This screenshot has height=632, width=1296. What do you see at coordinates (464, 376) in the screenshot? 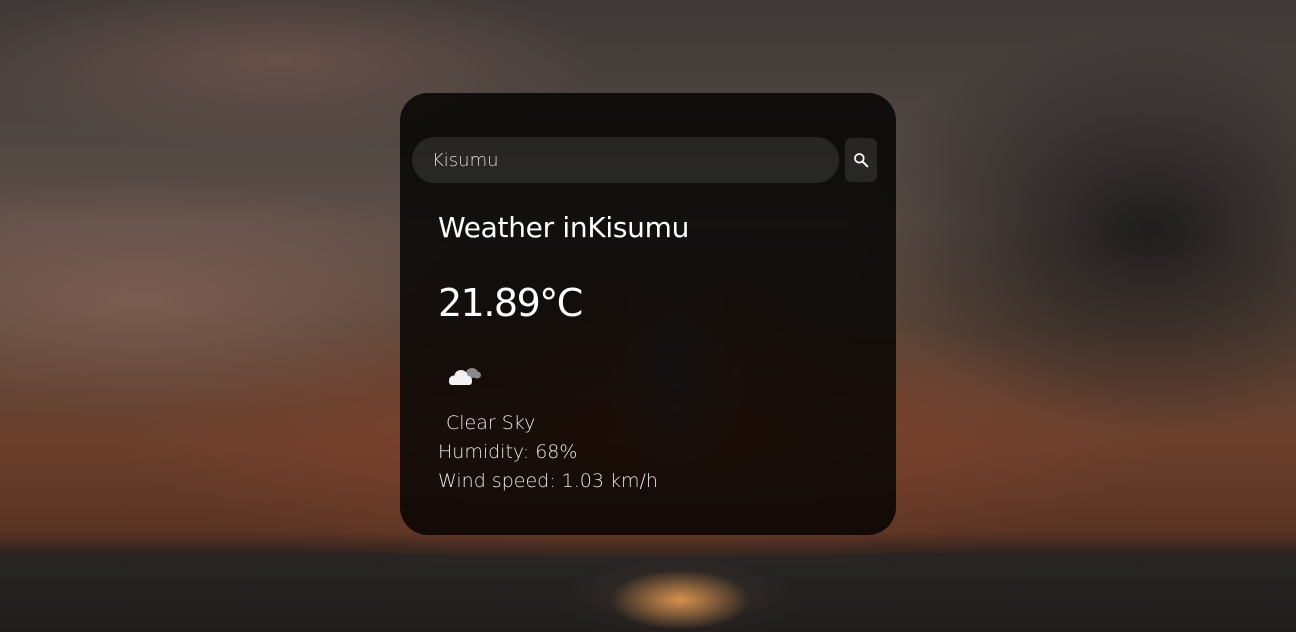
I see `cloud-icon` at bounding box center [464, 376].